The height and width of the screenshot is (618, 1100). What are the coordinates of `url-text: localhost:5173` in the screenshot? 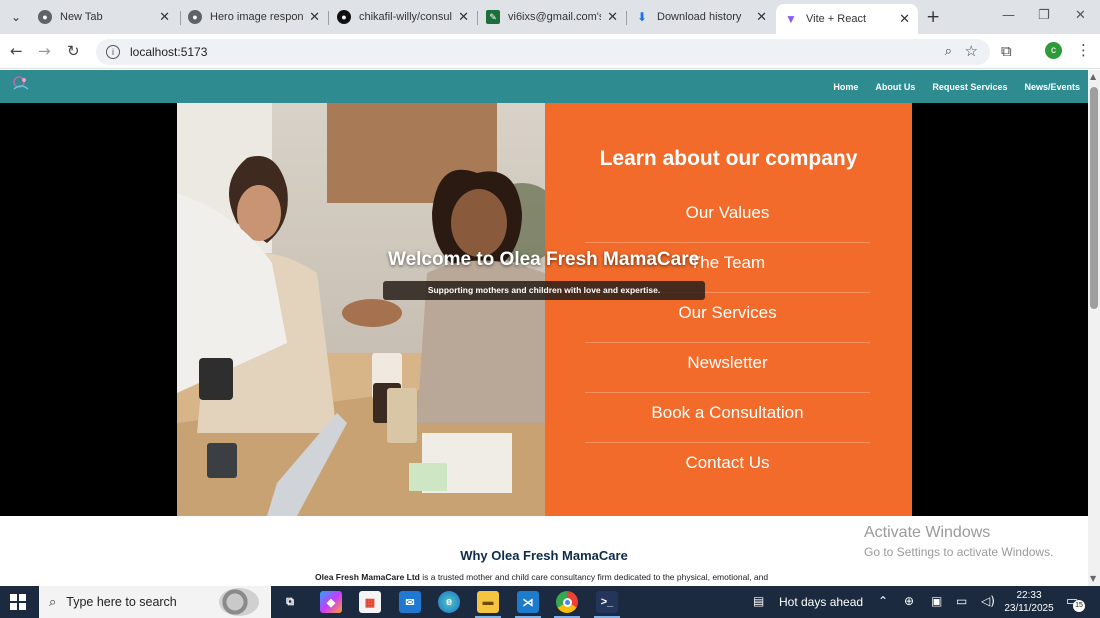 It's located at (168, 52).